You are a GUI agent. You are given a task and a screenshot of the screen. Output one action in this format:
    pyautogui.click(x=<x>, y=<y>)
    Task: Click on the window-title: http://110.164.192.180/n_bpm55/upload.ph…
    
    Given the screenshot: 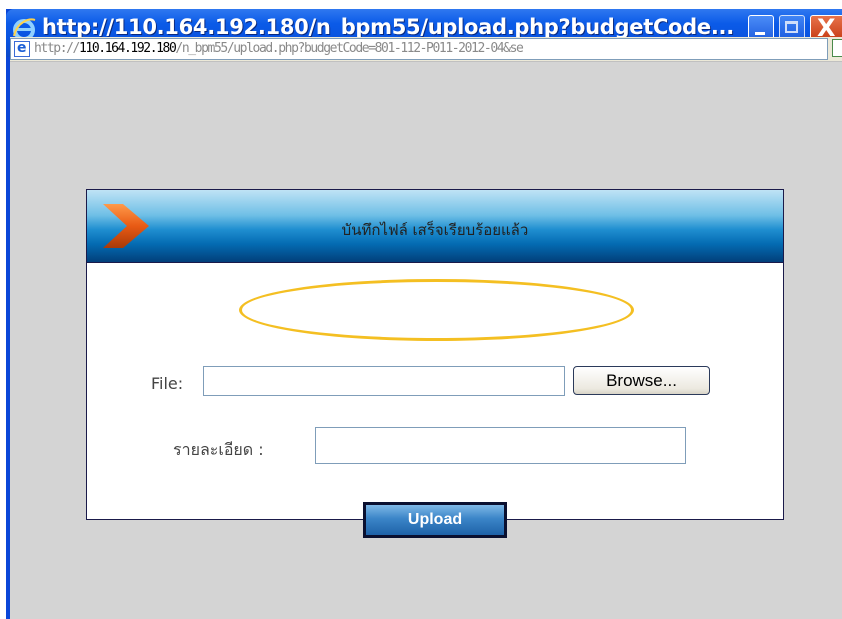 What is the action you would take?
    pyautogui.click(x=388, y=27)
    